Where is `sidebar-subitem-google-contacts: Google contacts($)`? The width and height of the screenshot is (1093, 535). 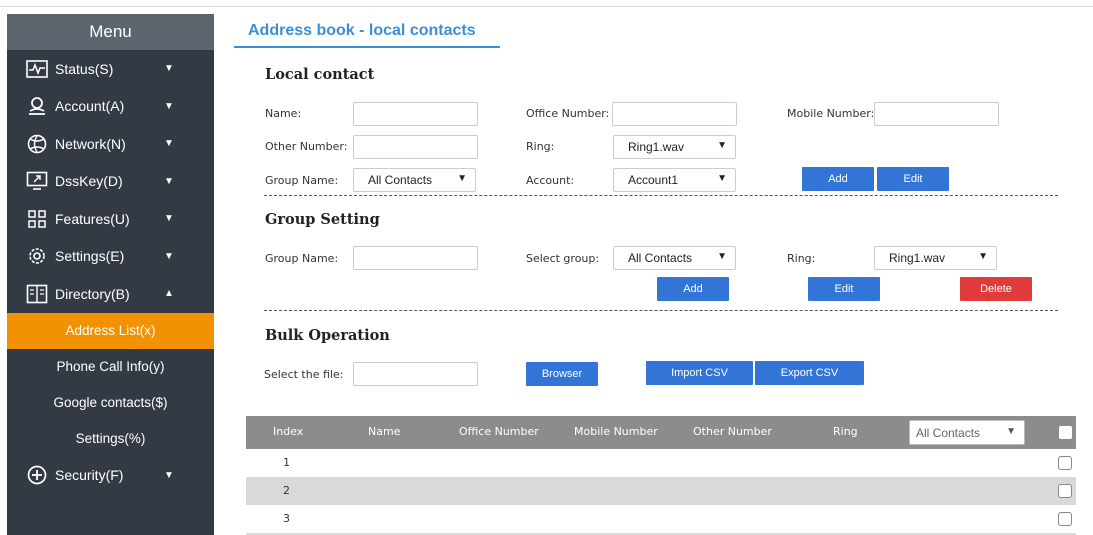
sidebar-subitem-google-contacts: Google contacts($) is located at coordinates (110, 403).